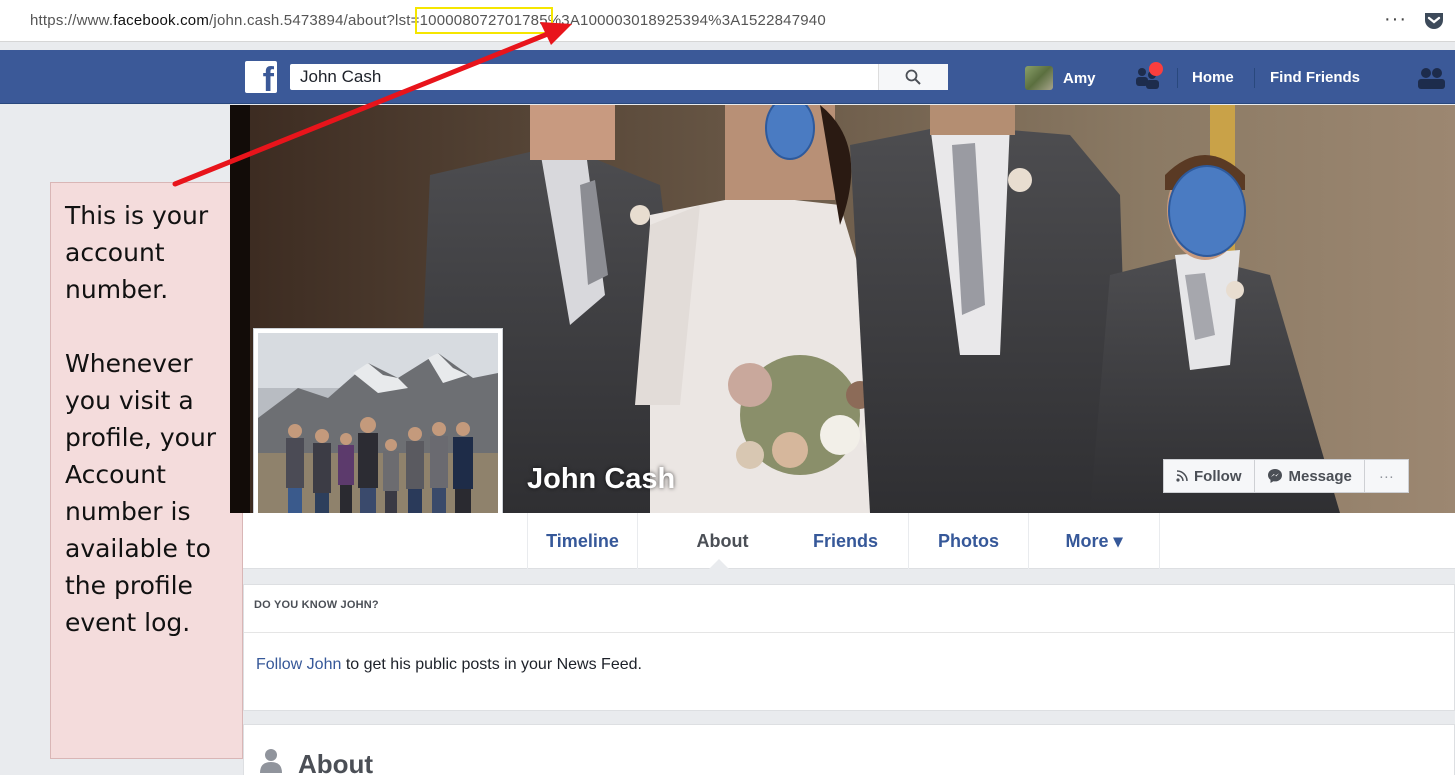  I want to click on user-name: Amy, so click(1079, 78).